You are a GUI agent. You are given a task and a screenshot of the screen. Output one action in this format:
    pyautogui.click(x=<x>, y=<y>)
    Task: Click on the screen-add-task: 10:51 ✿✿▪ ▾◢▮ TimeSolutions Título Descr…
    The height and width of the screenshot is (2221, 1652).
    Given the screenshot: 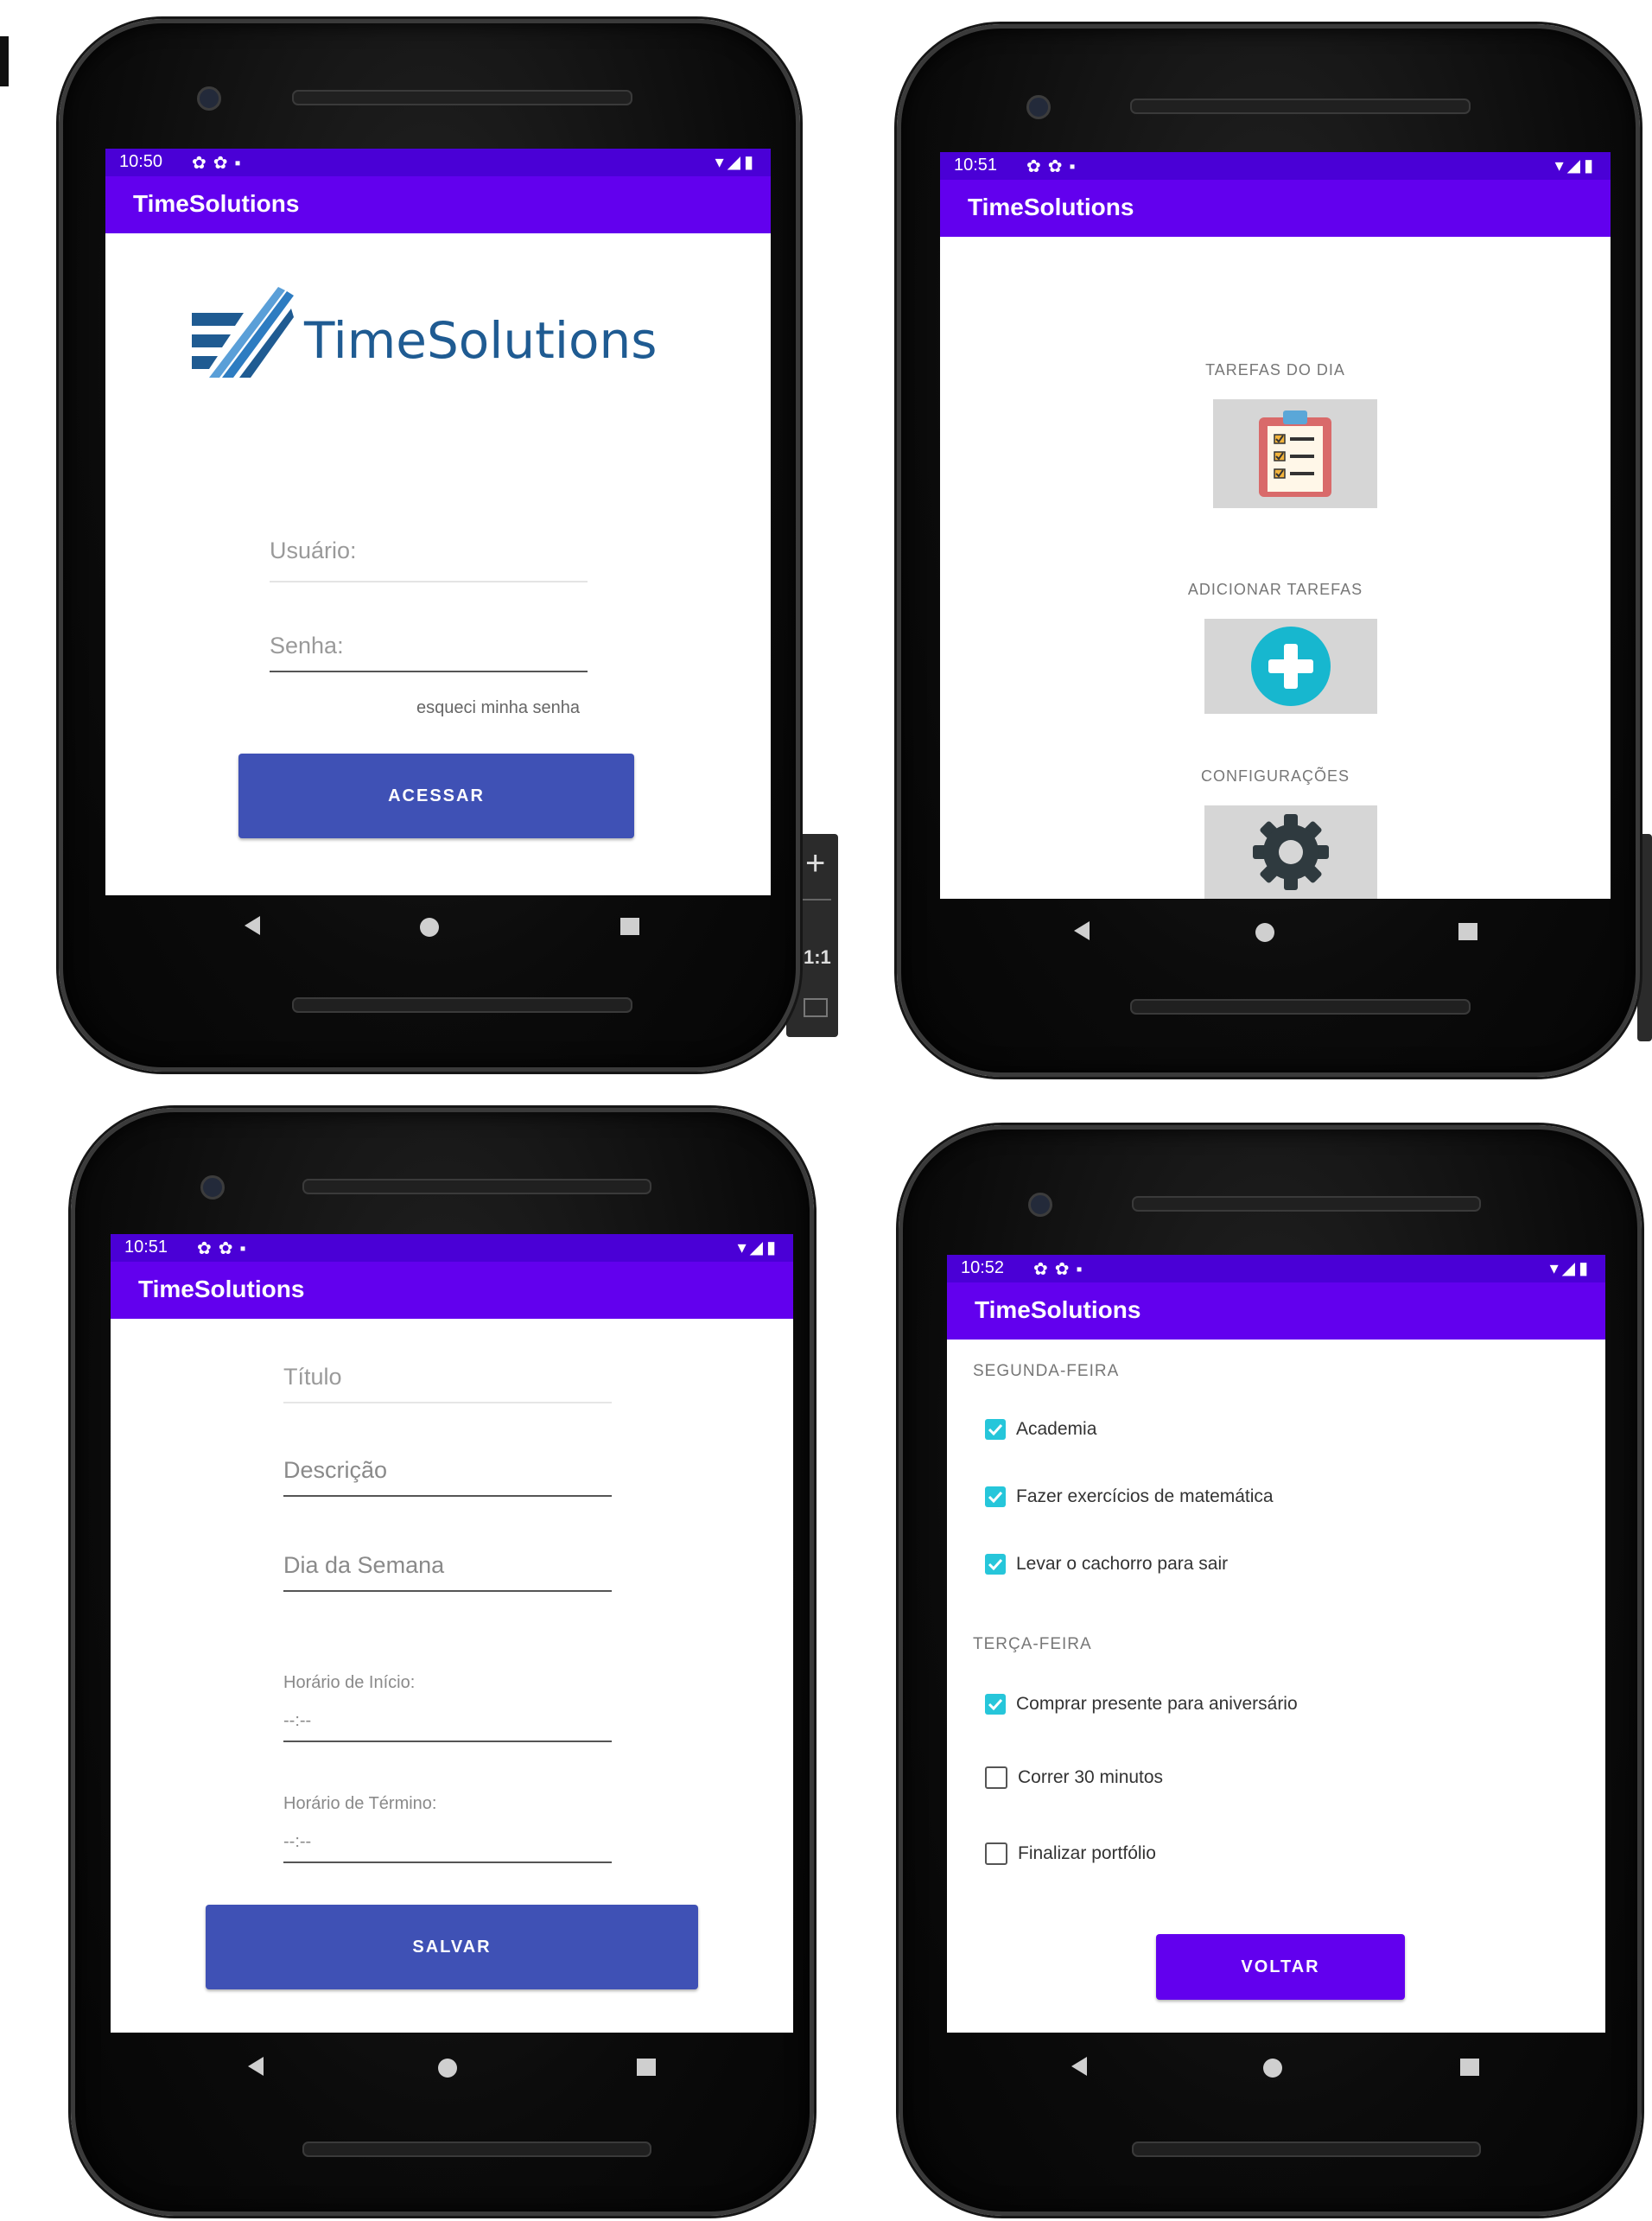 What is the action you would take?
    pyautogui.click(x=452, y=1633)
    